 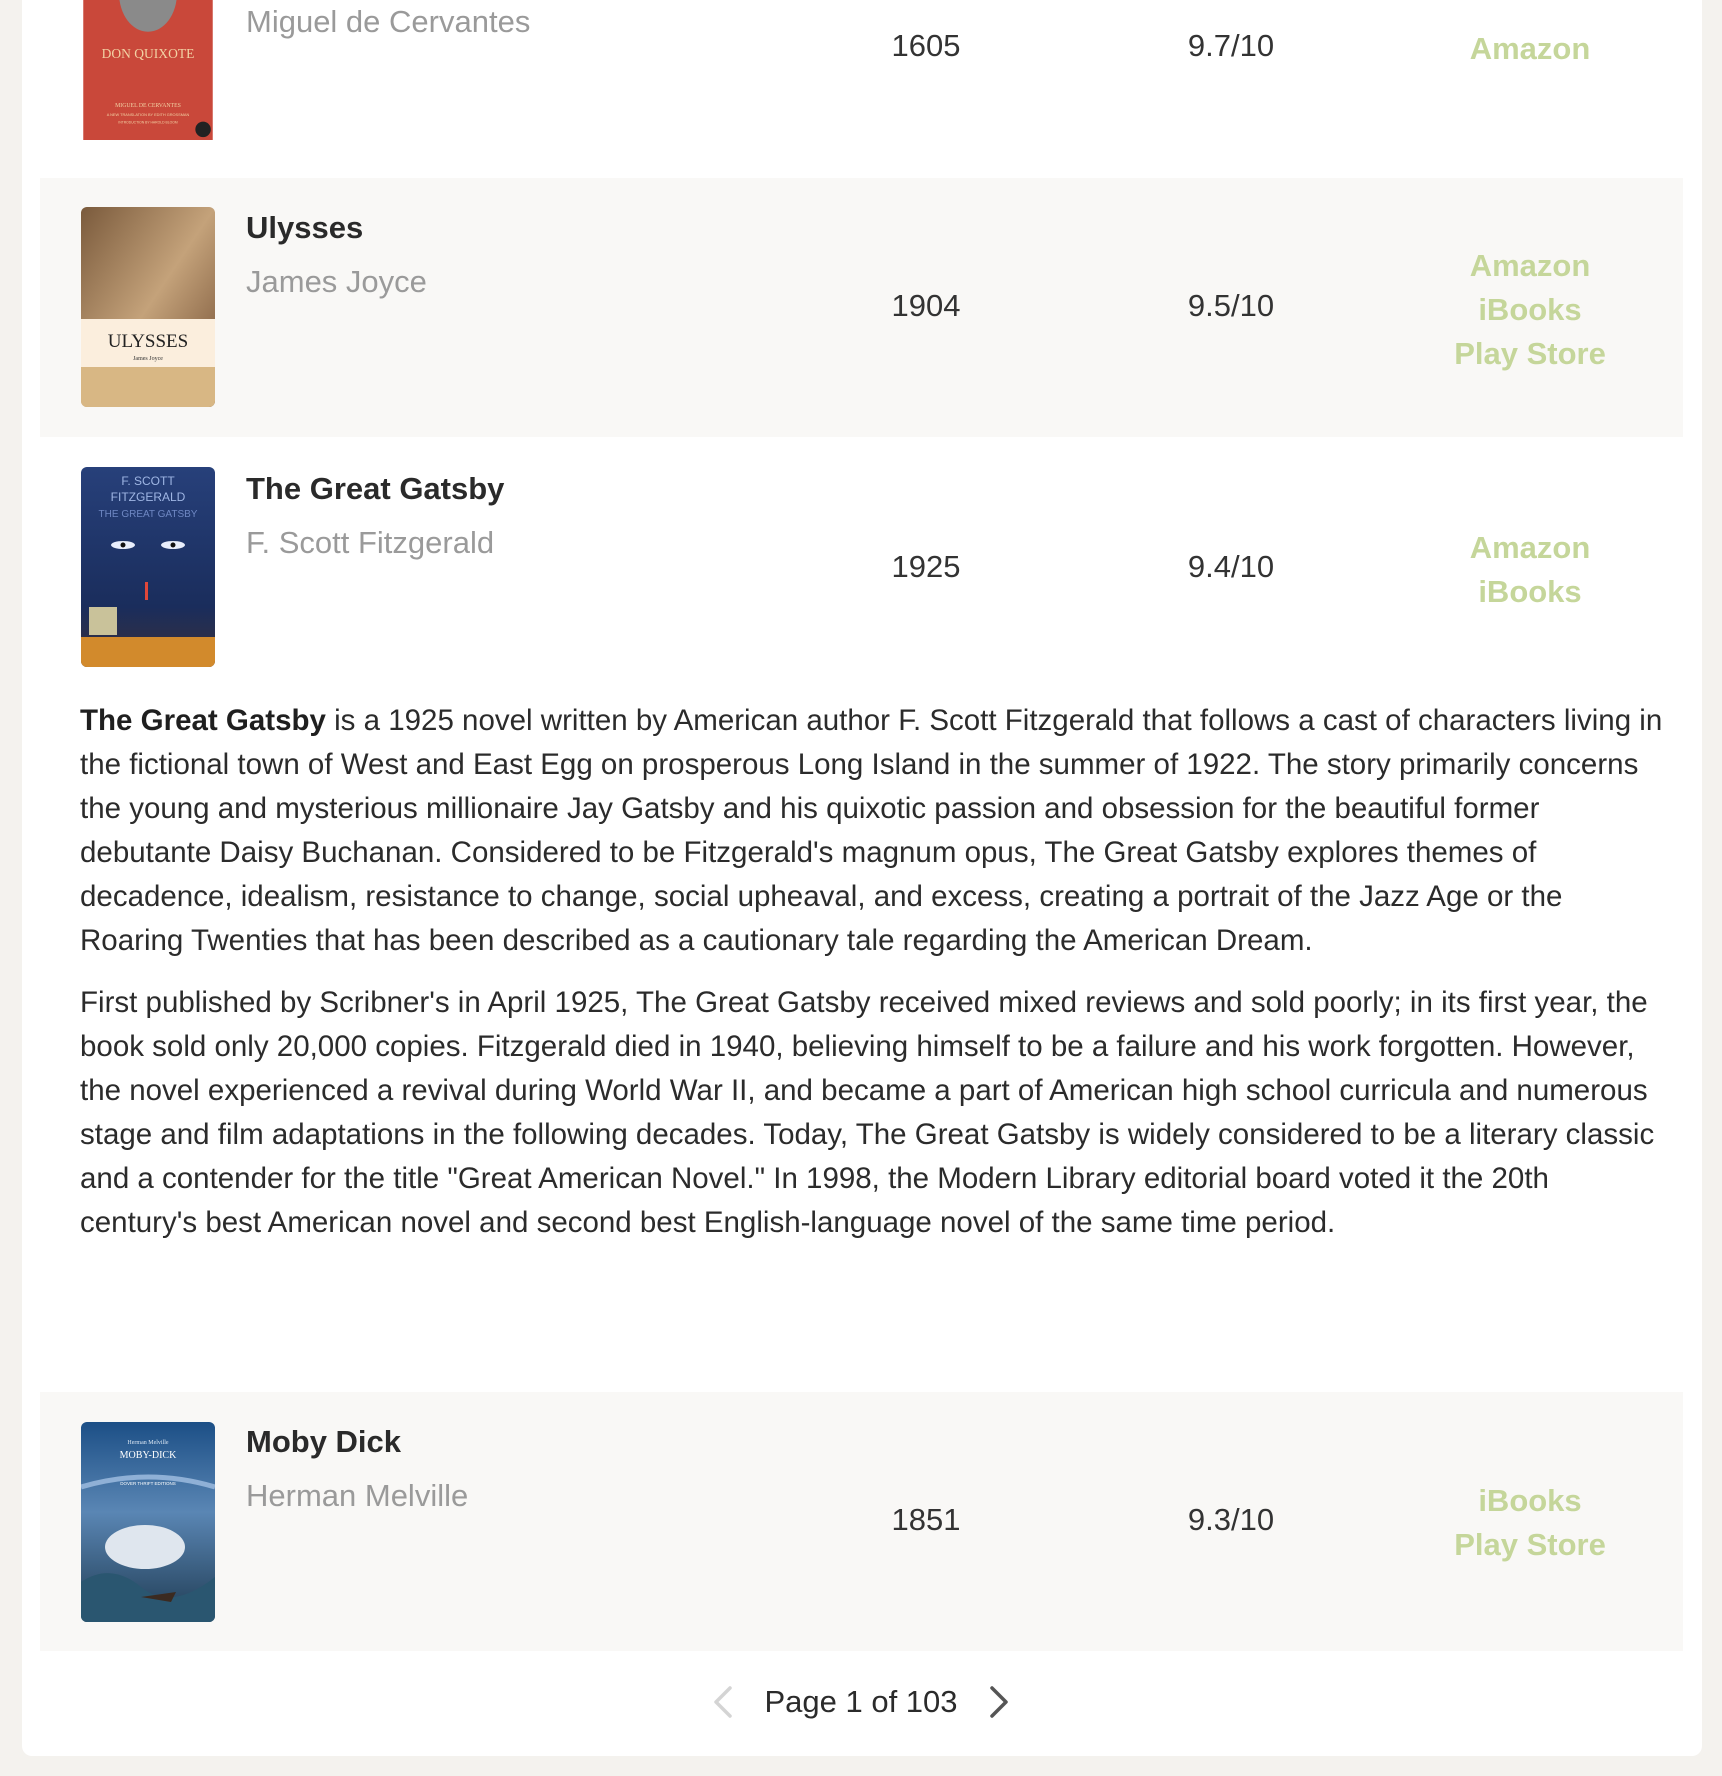 I want to click on cover-title: ULYSSES, so click(x=148, y=341).